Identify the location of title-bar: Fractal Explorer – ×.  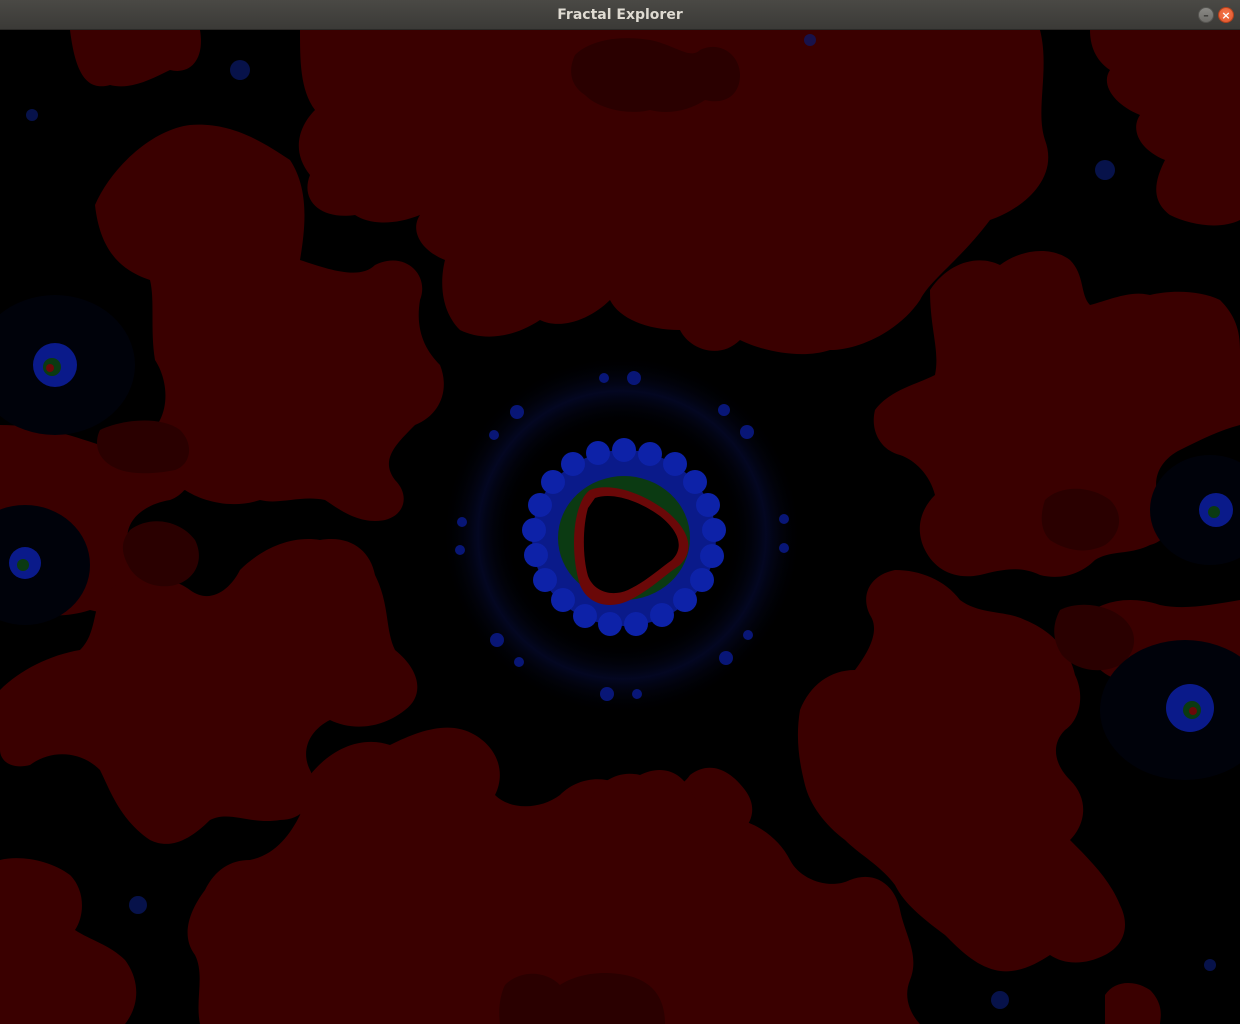
(620, 15).